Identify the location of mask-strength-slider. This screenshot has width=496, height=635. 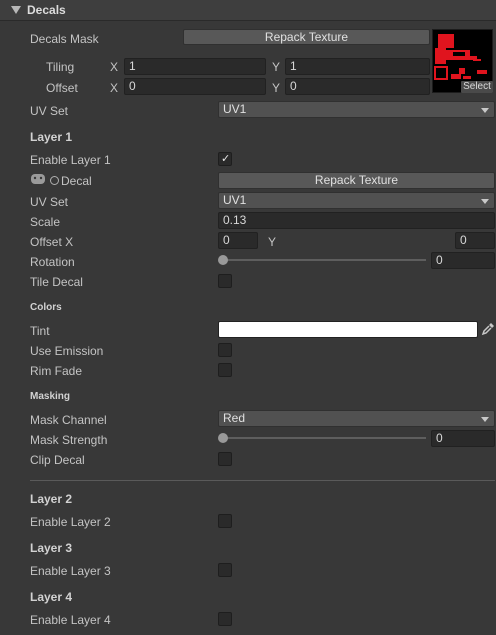
(322, 438).